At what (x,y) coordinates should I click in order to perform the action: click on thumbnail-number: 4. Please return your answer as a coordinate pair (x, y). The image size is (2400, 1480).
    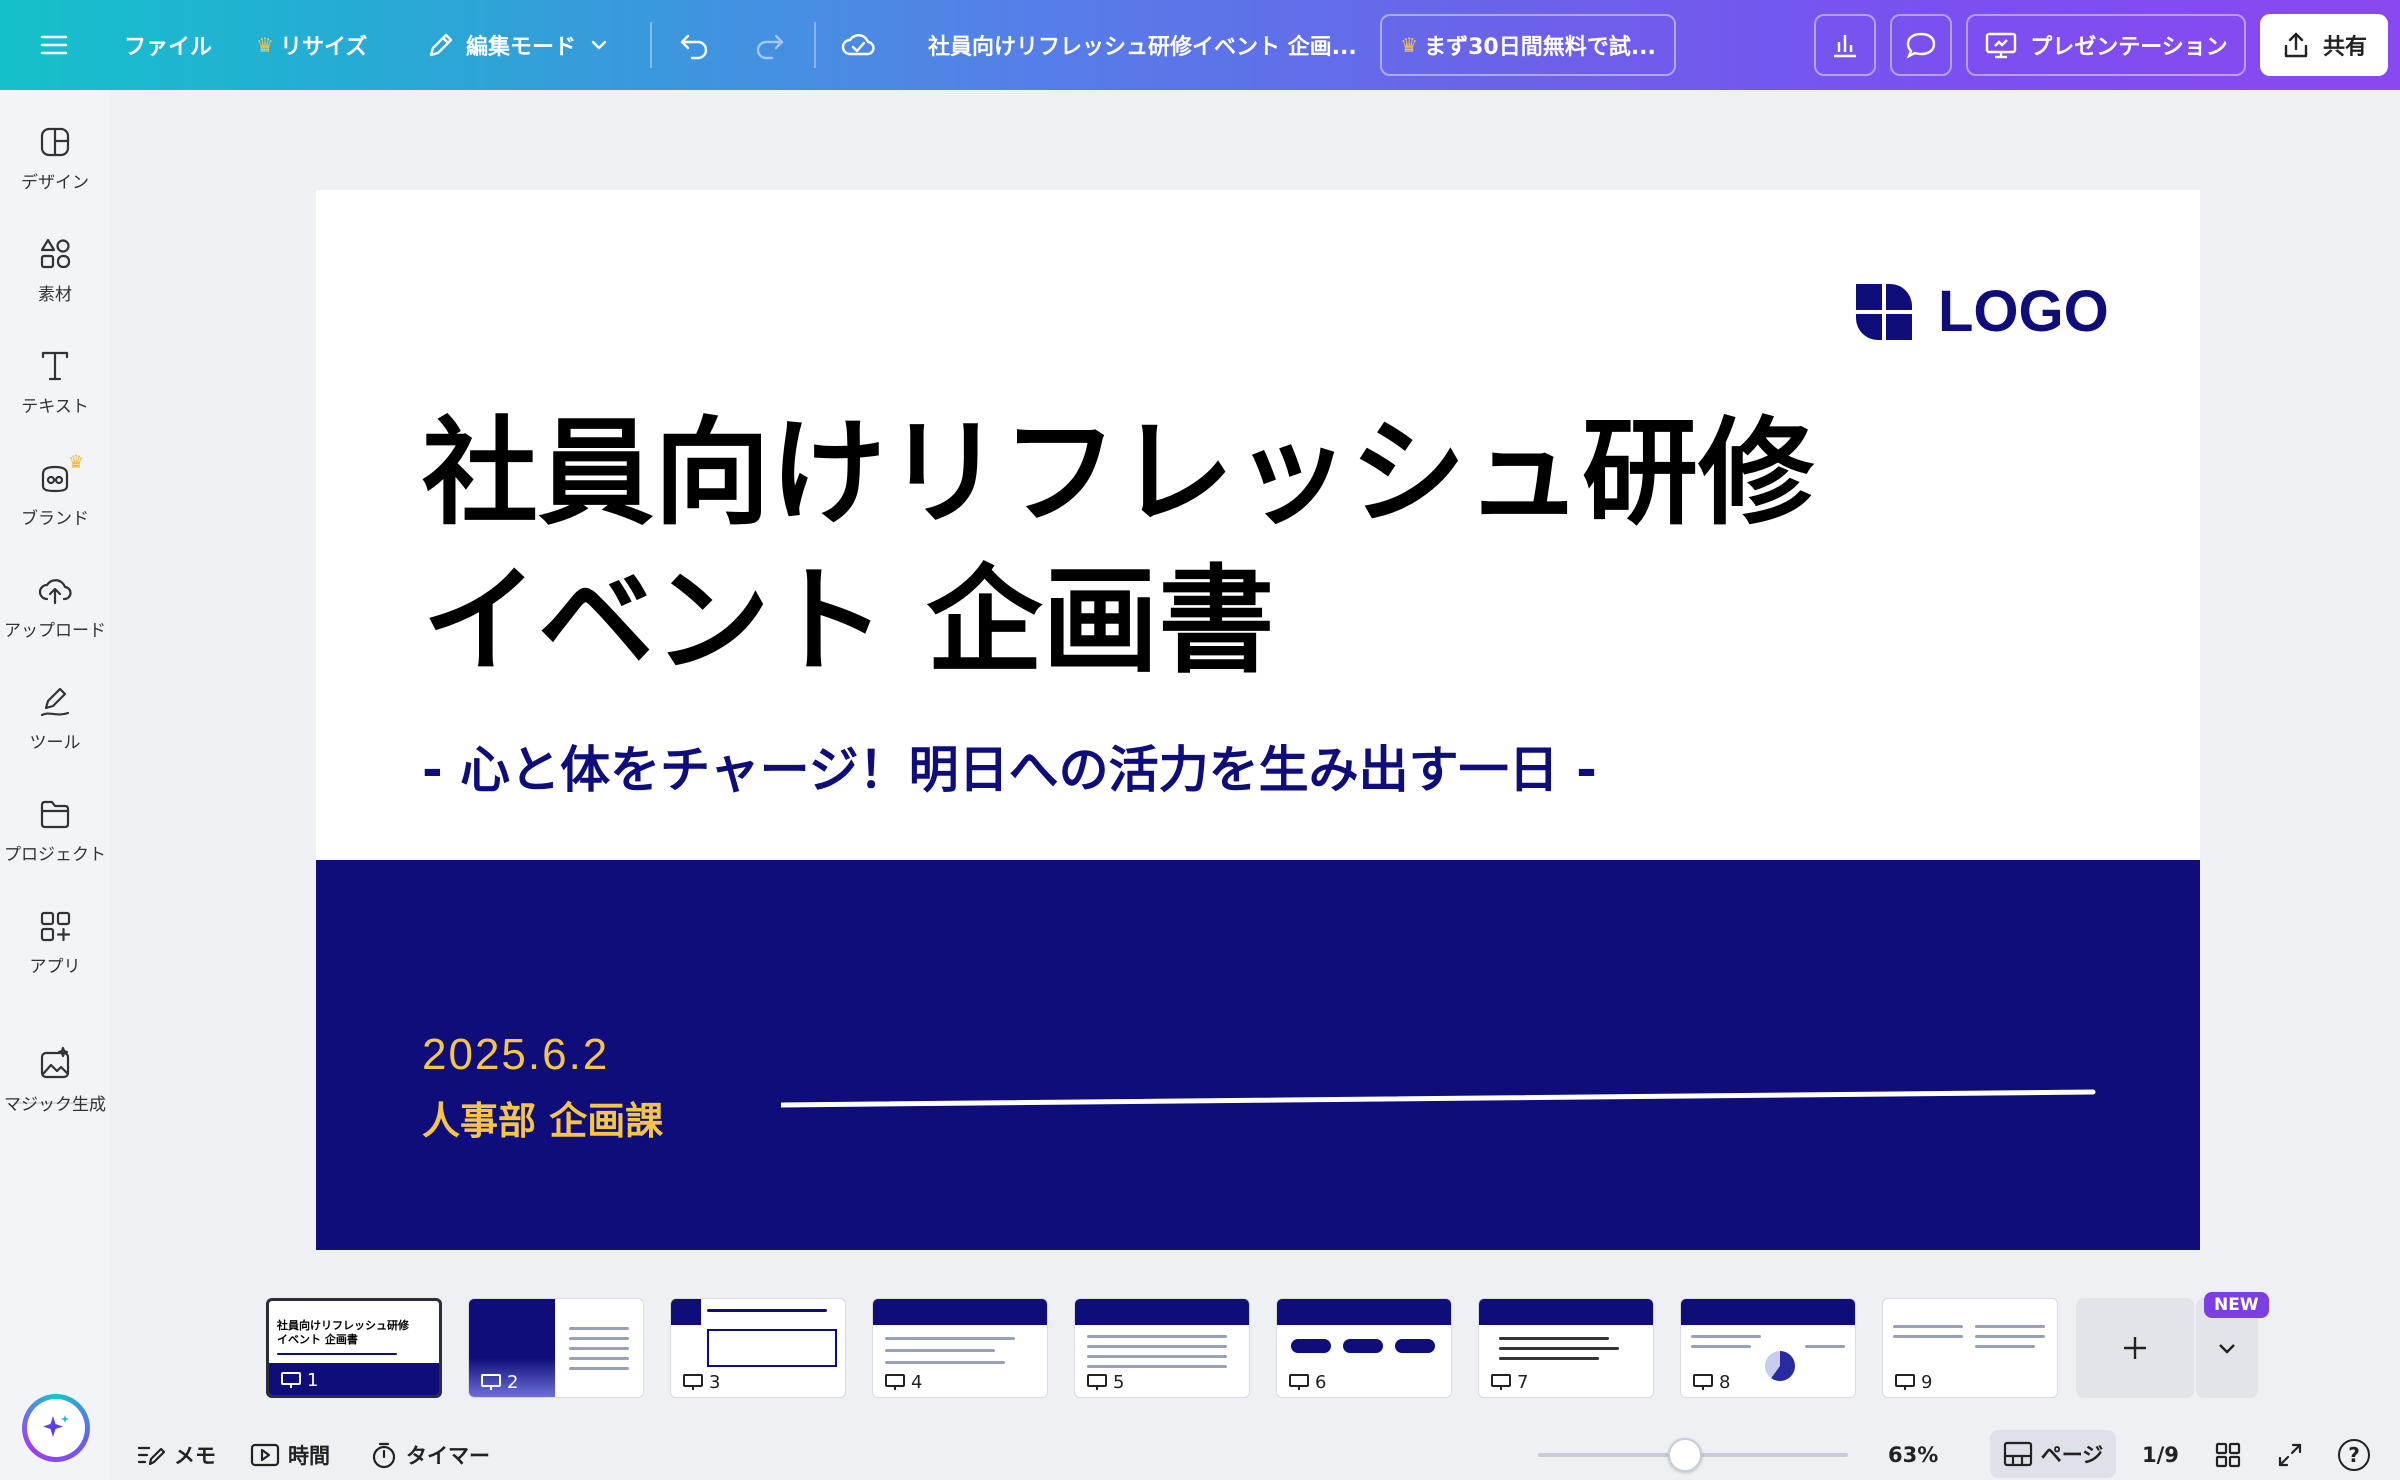
    Looking at the image, I should click on (903, 1382).